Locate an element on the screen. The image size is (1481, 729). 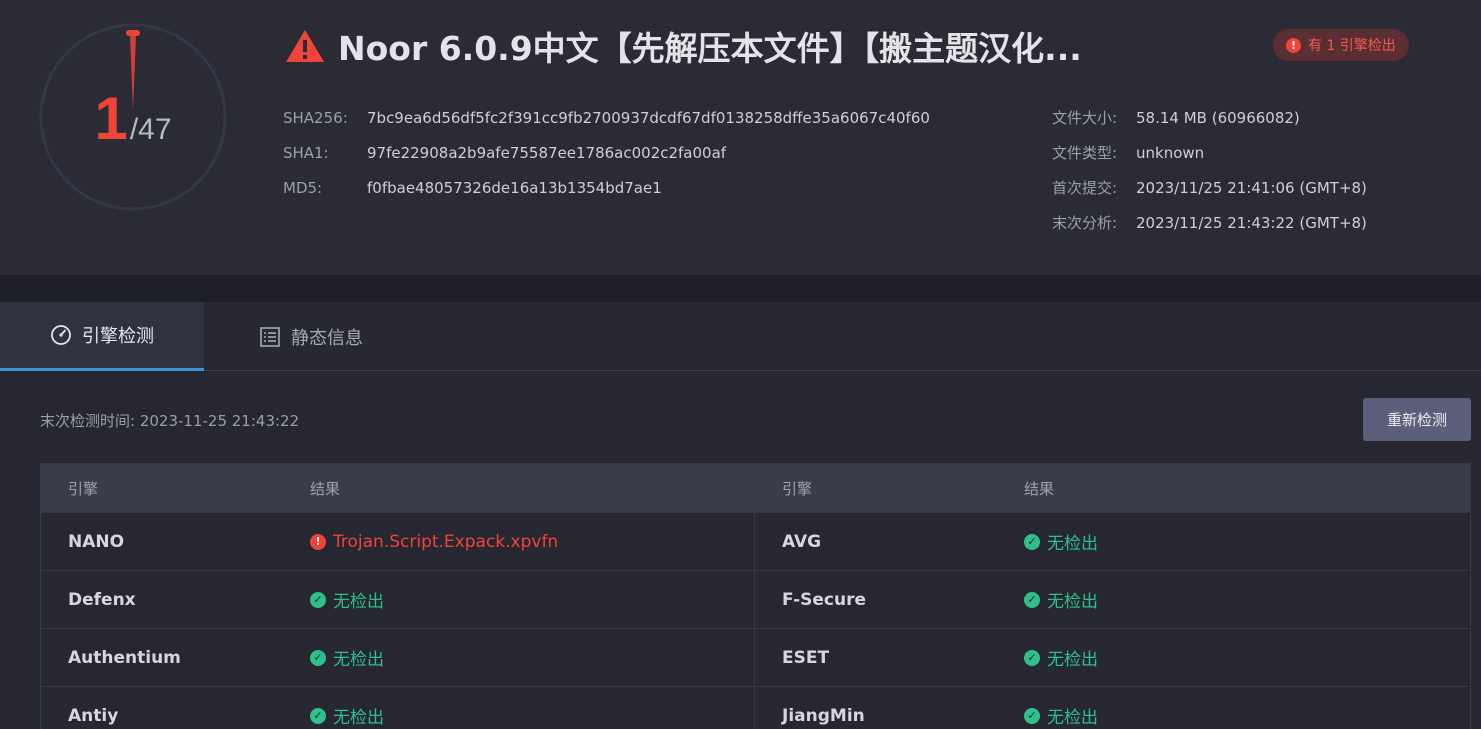
table-row: Authentium ✓ 无检出 ESET ✓ 无检出 is located at coordinates (755, 657).